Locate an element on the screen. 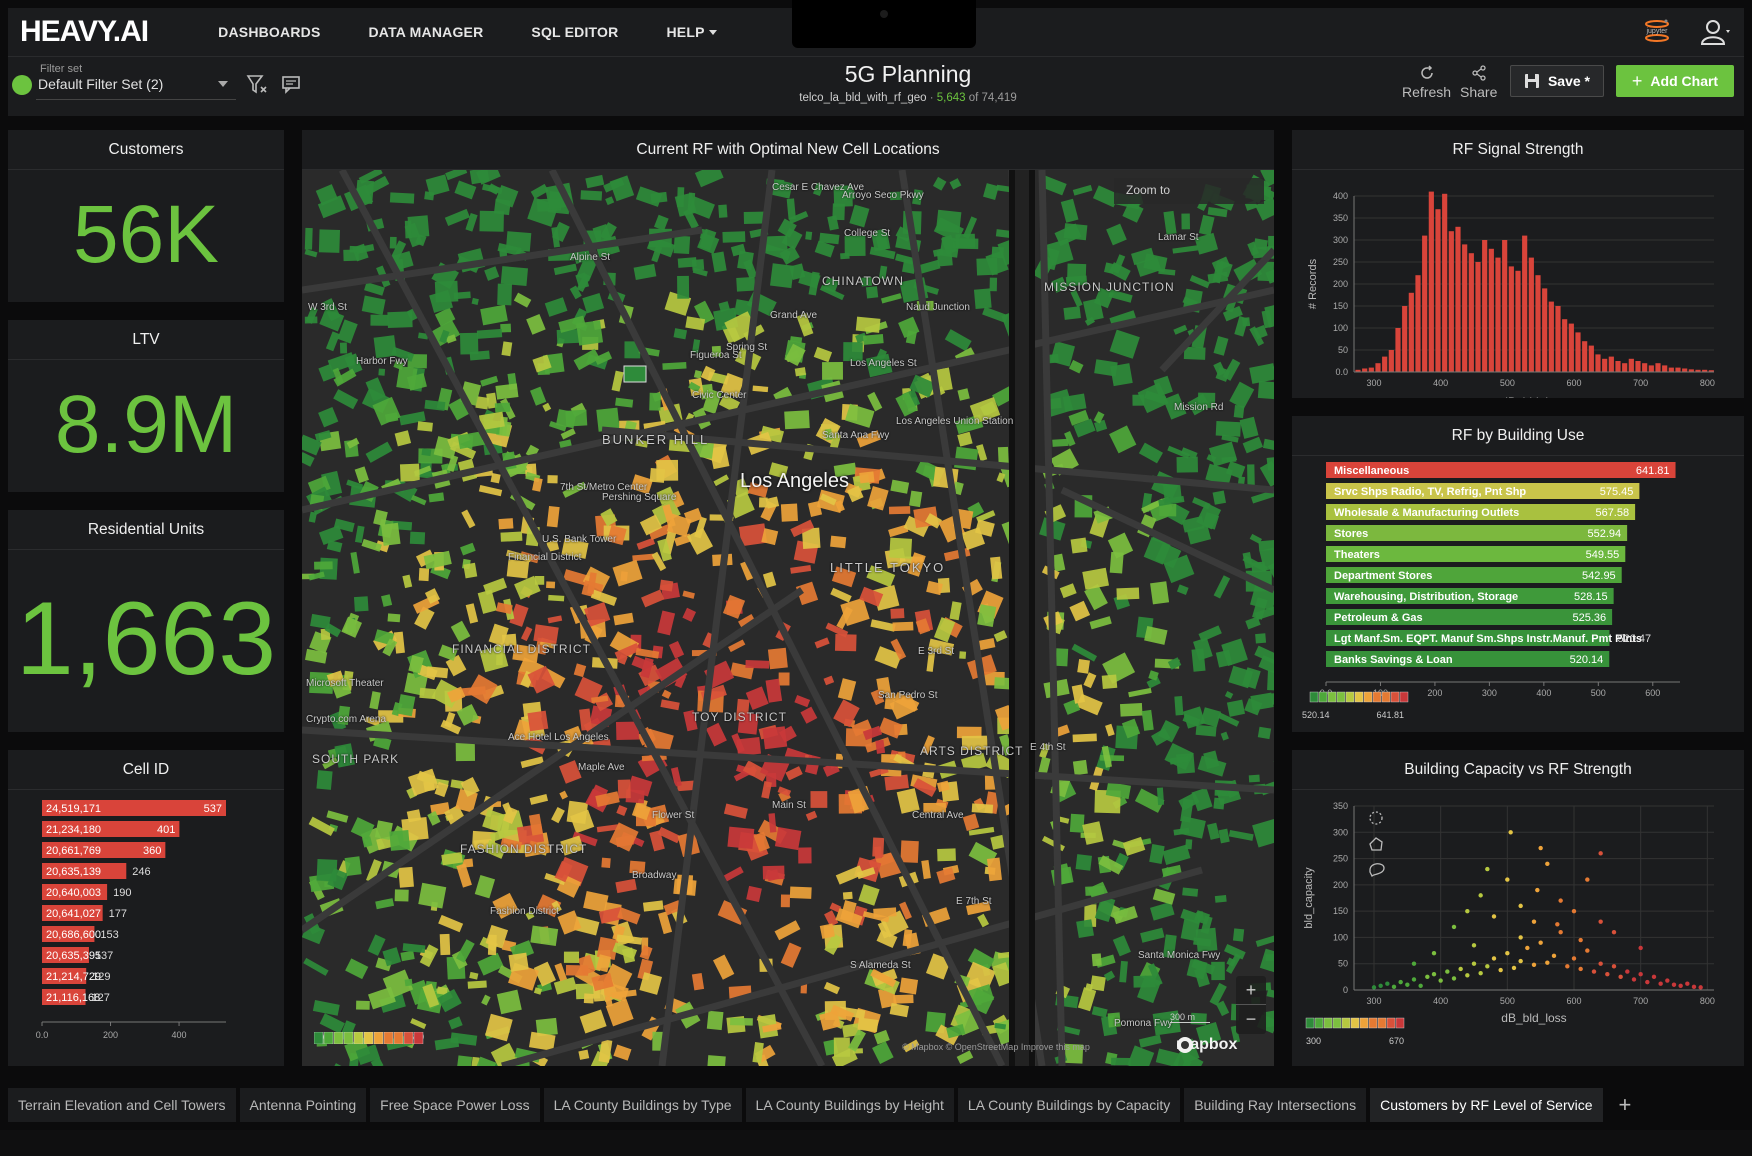 Image resolution: width=1752 pixels, height=1156 pixels. kpi-residential-units: Residential Units 1,663 is located at coordinates (146, 621).